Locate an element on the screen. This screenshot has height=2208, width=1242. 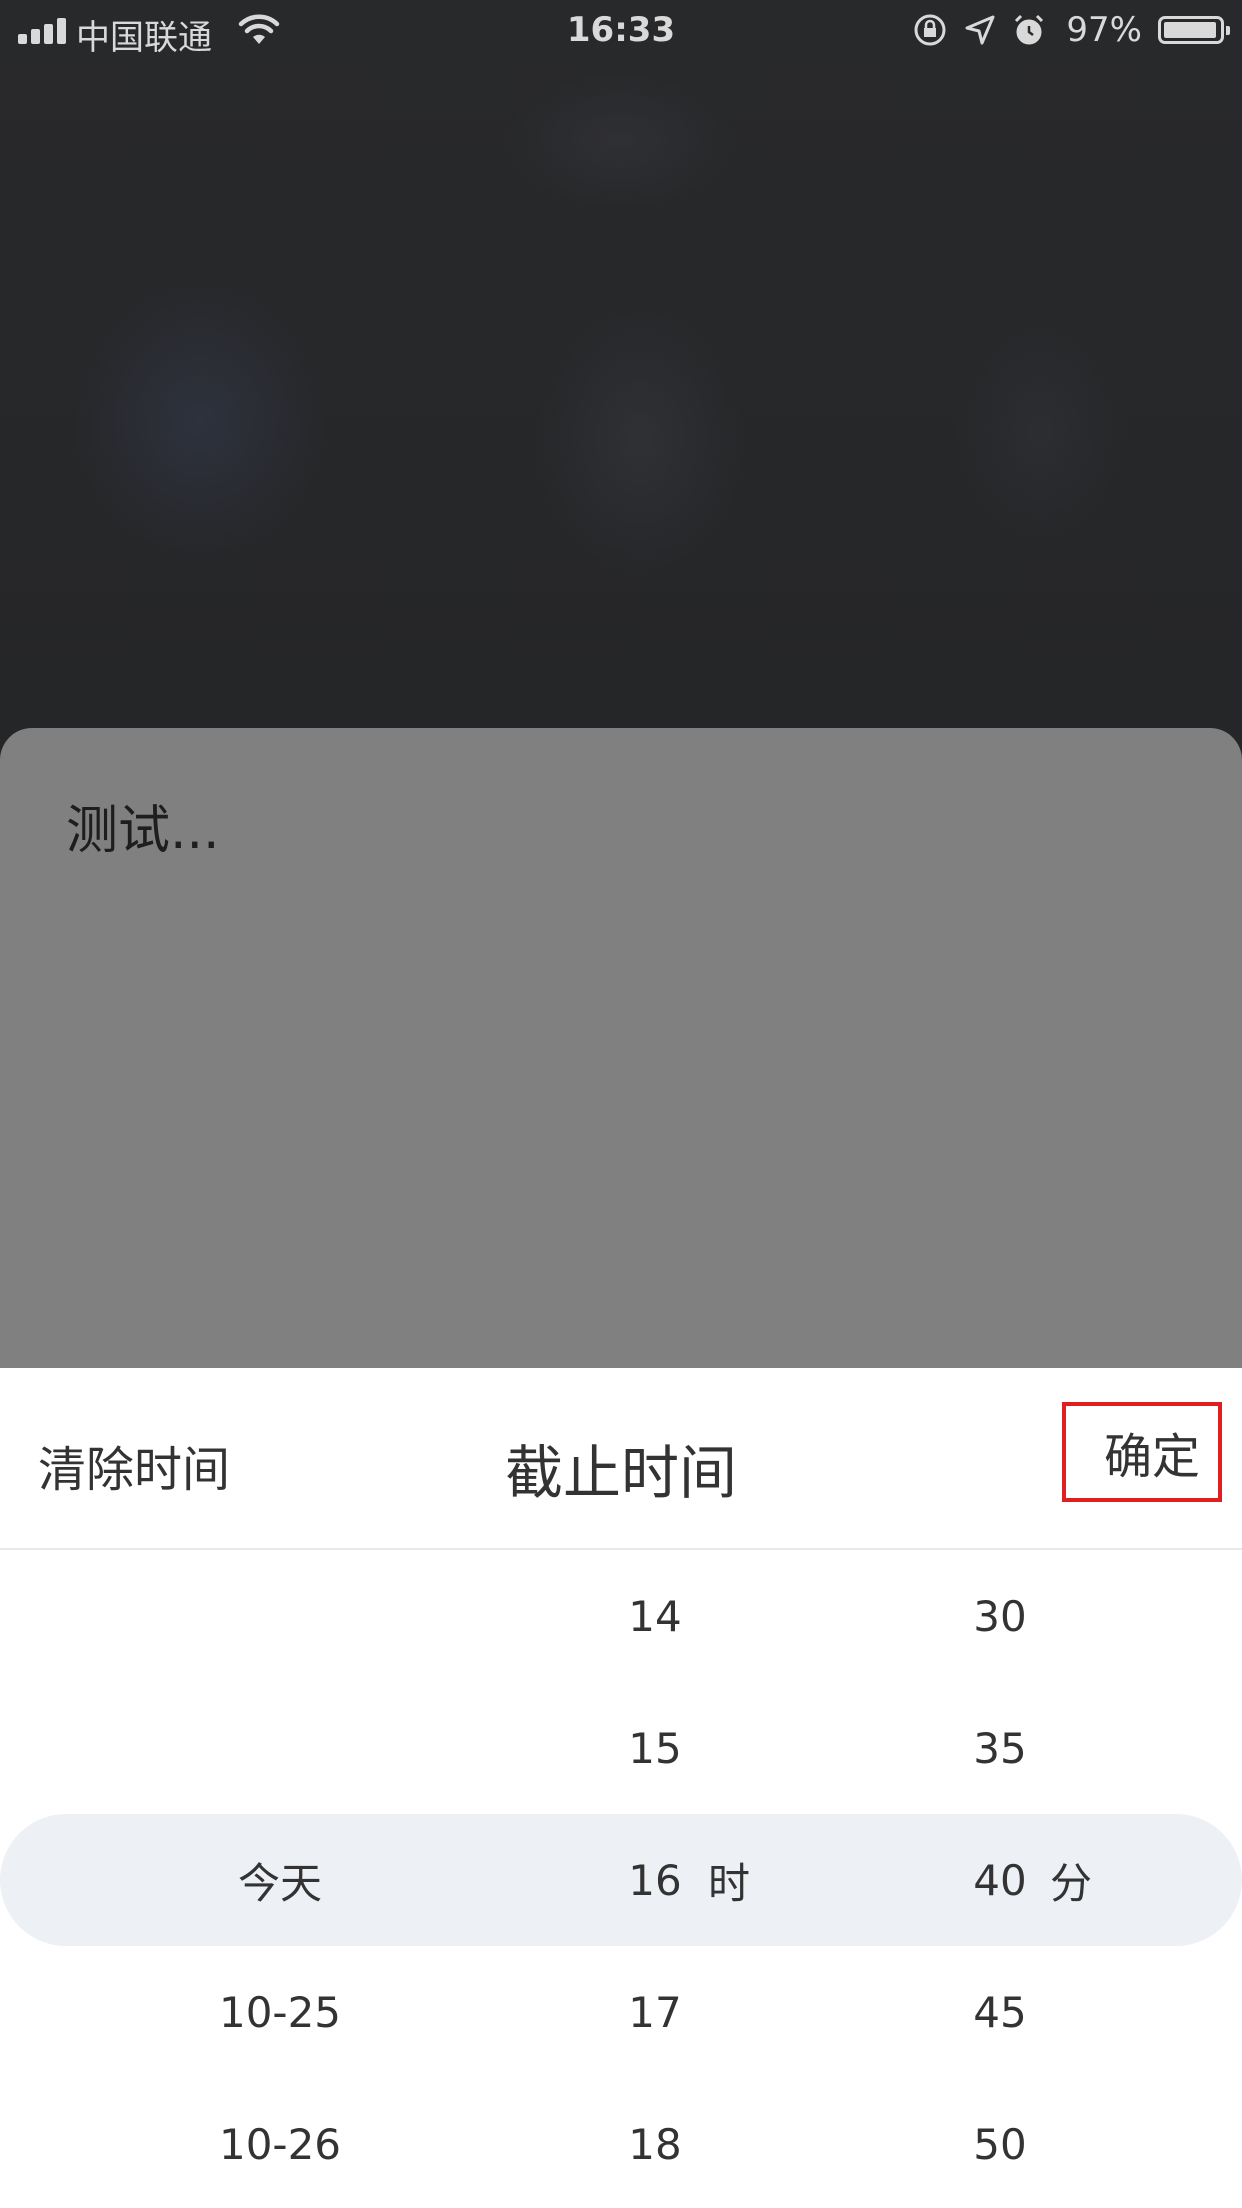
status-bar: 中国联通 16:33 97% is located at coordinates (621, 30).